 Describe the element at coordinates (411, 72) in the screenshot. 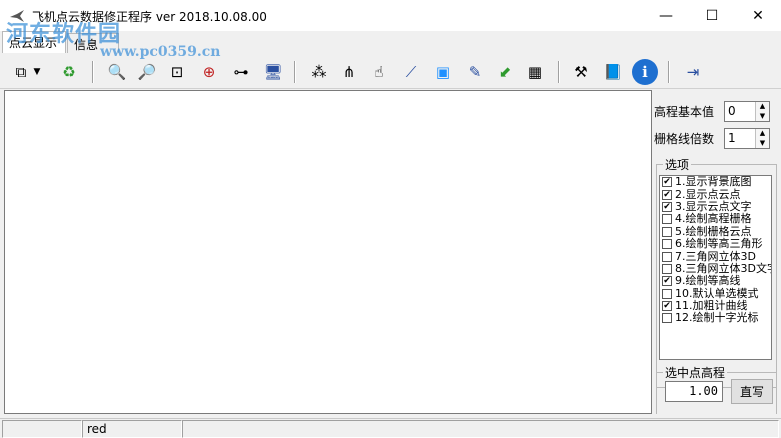

I see `polyline-icon: ⟋` at that location.